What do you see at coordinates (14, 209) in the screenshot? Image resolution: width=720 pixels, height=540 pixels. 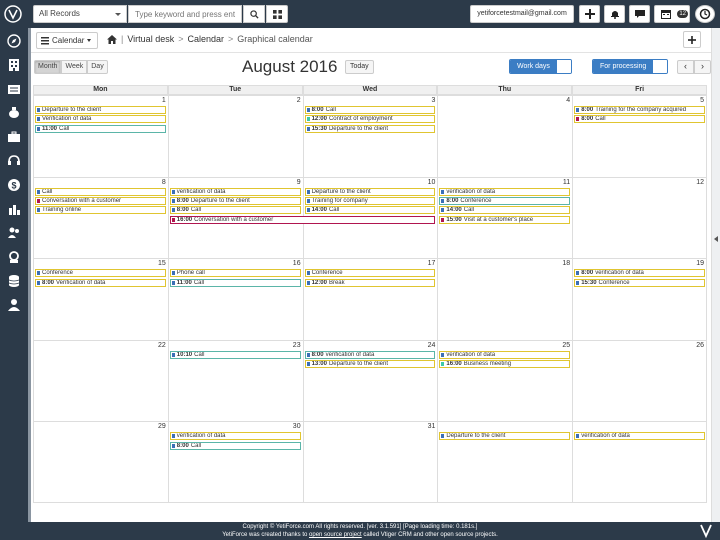 I see `sidebar-item-reports` at bounding box center [14, 209].